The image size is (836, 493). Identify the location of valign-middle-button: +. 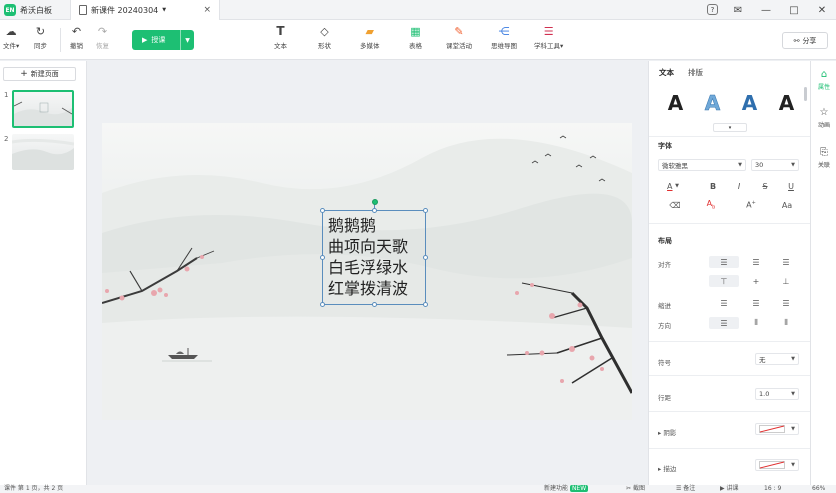
(756, 281).